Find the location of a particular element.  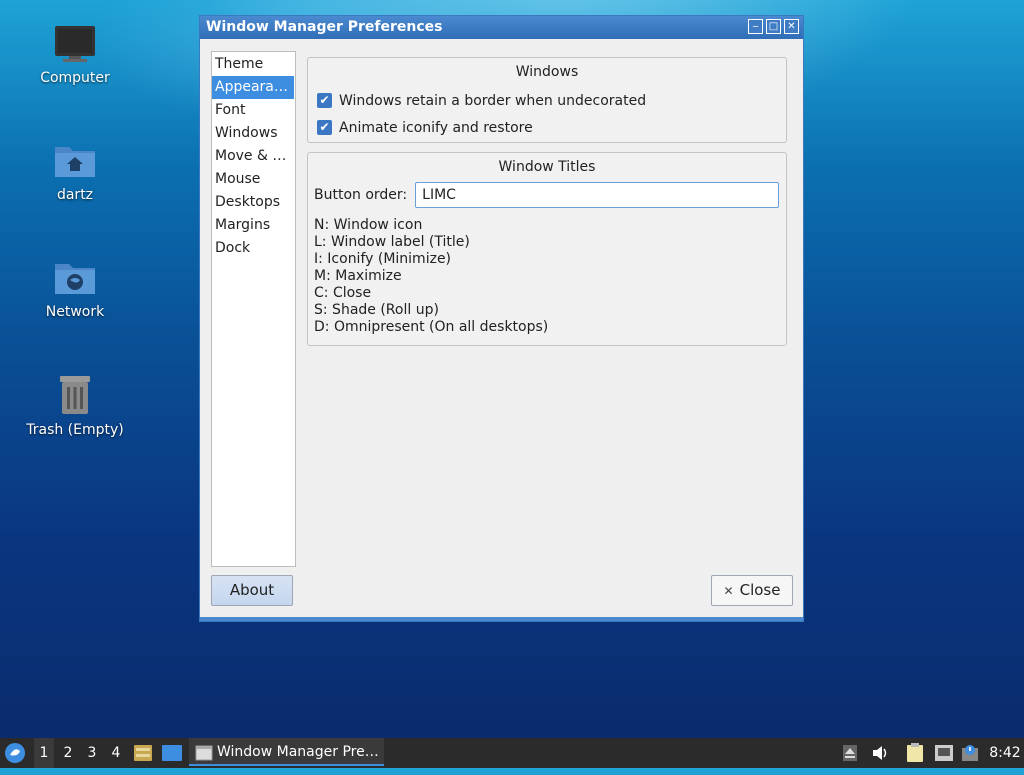

clock: 8:42 is located at coordinates (1005, 753).